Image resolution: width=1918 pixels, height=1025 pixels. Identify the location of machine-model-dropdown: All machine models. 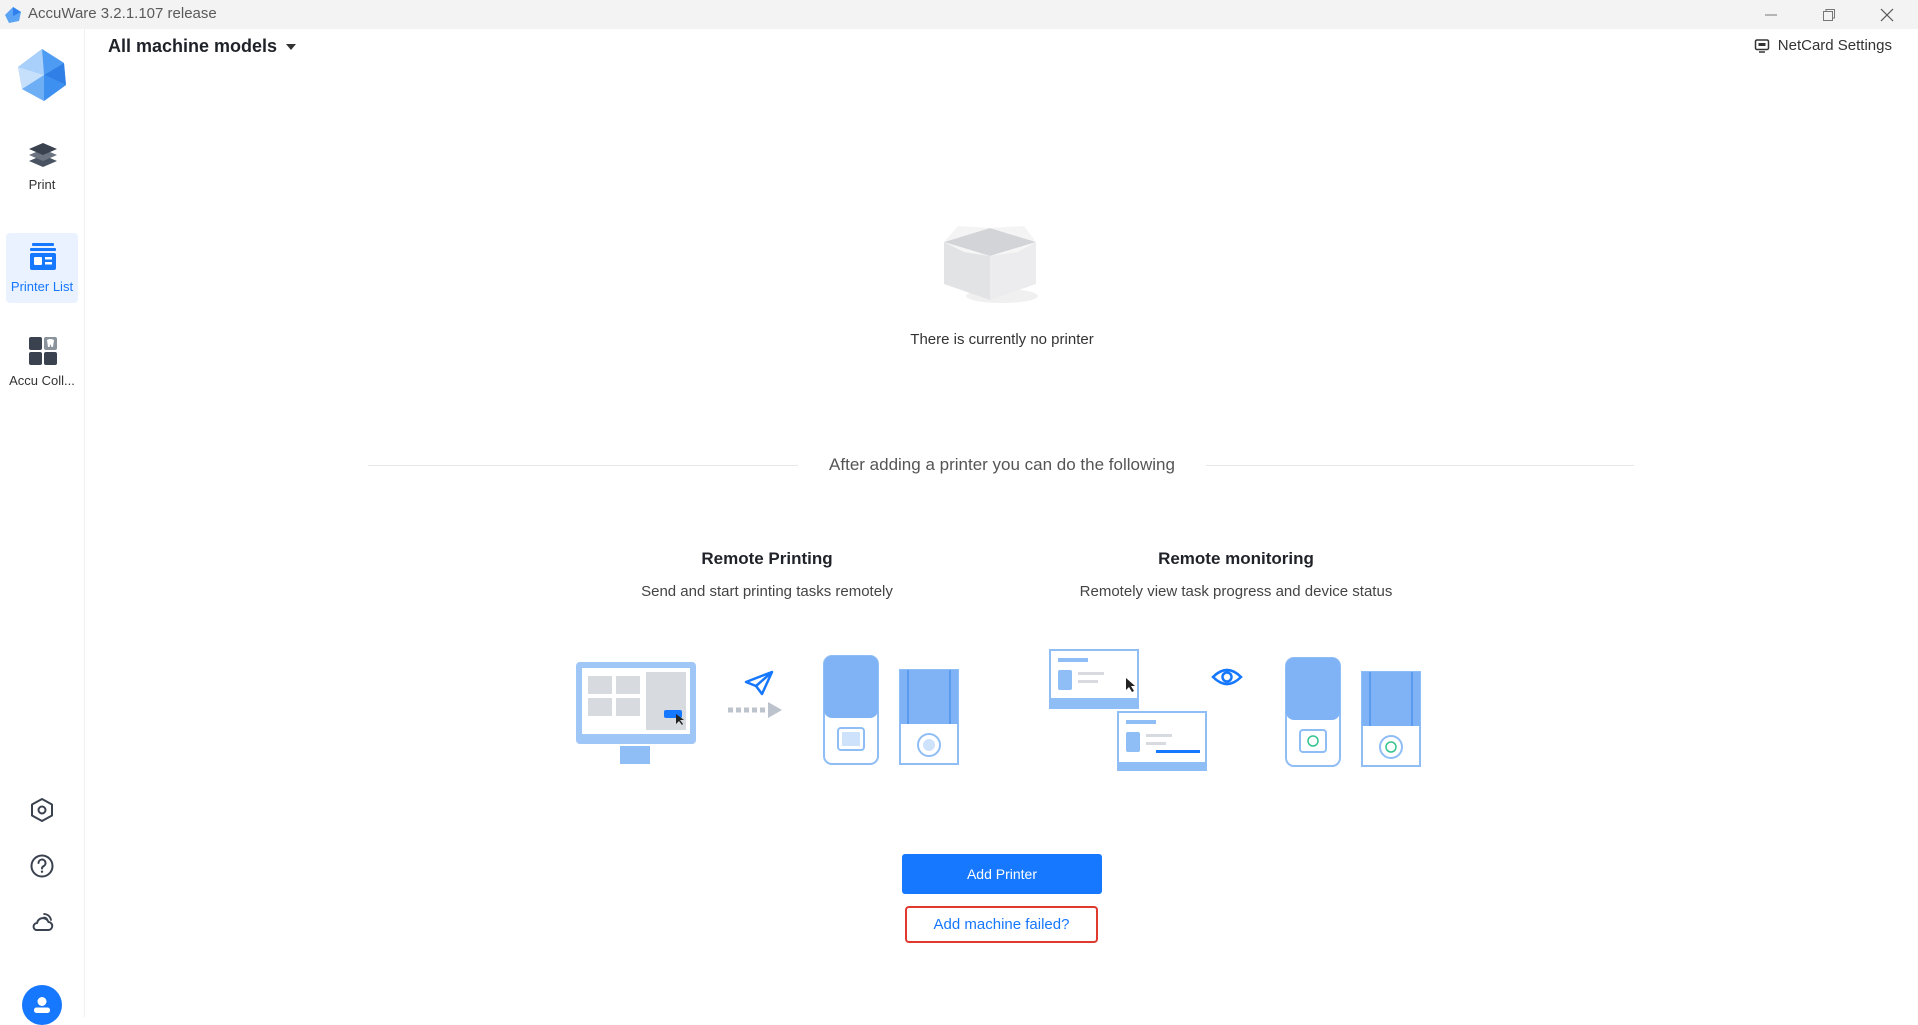
(202, 46).